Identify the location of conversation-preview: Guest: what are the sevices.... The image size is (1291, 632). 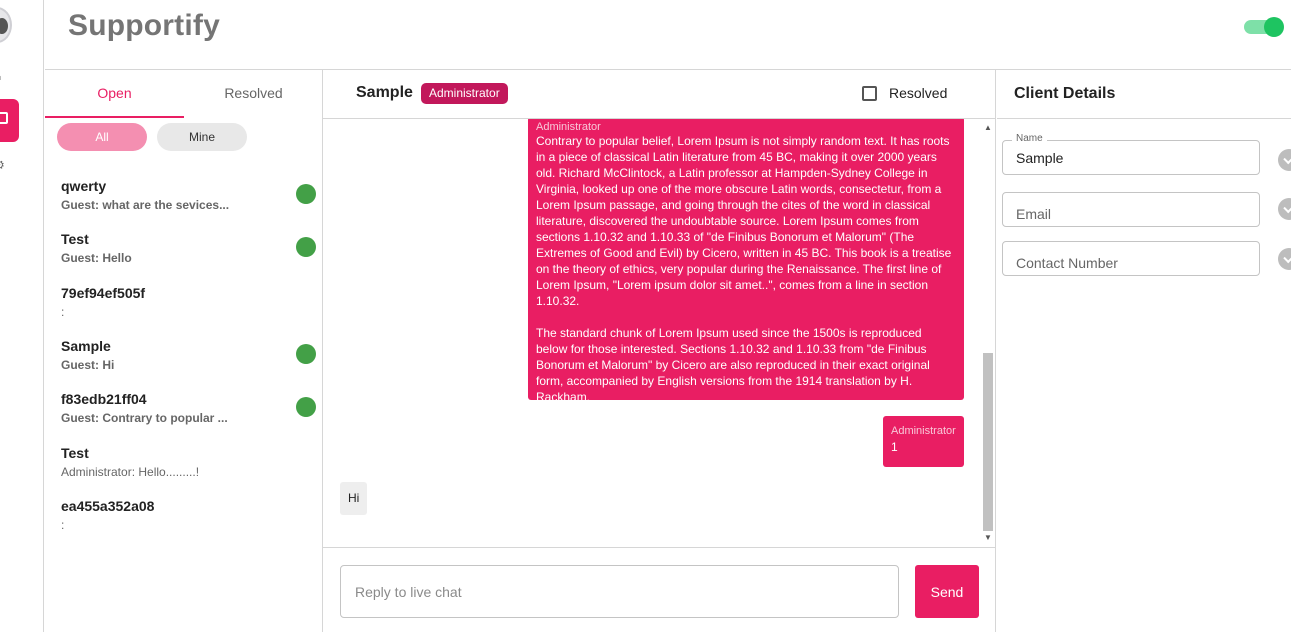
(145, 205).